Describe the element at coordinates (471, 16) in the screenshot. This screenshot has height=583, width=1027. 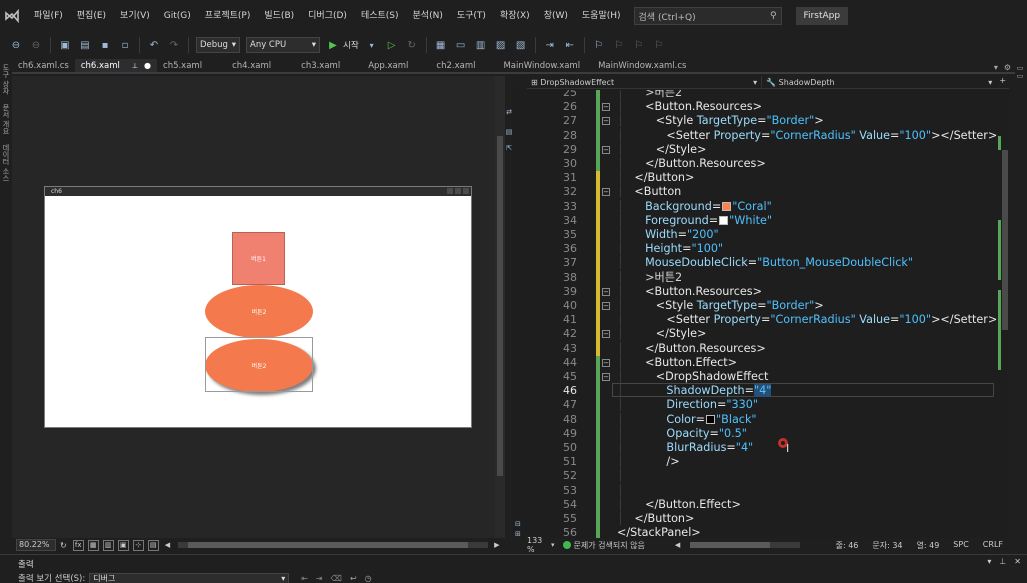
I see `menu-tools: 도구(T)` at that location.